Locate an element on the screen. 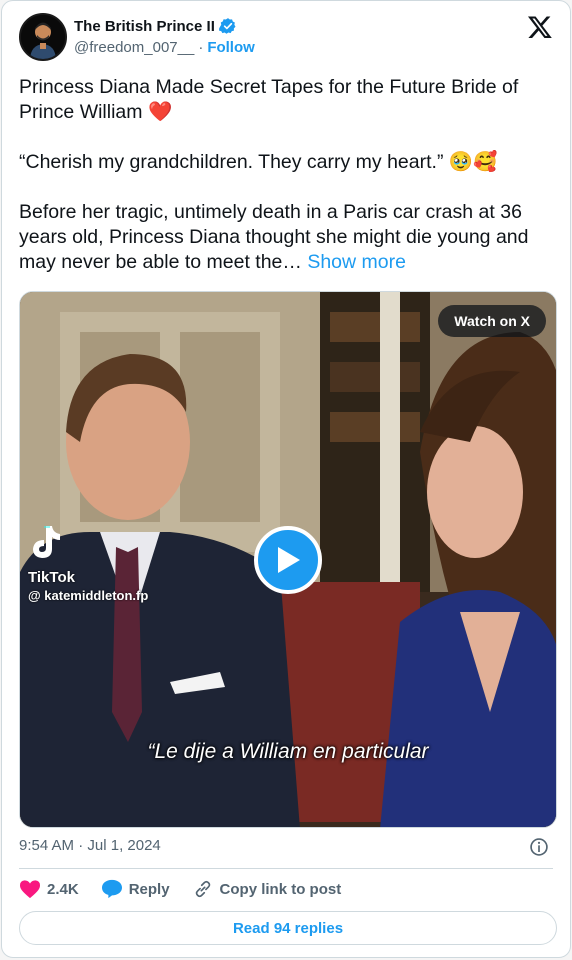 The height and width of the screenshot is (960, 572). action-bar: 2.4K Reply Copy link to post is located at coordinates (191, 889).